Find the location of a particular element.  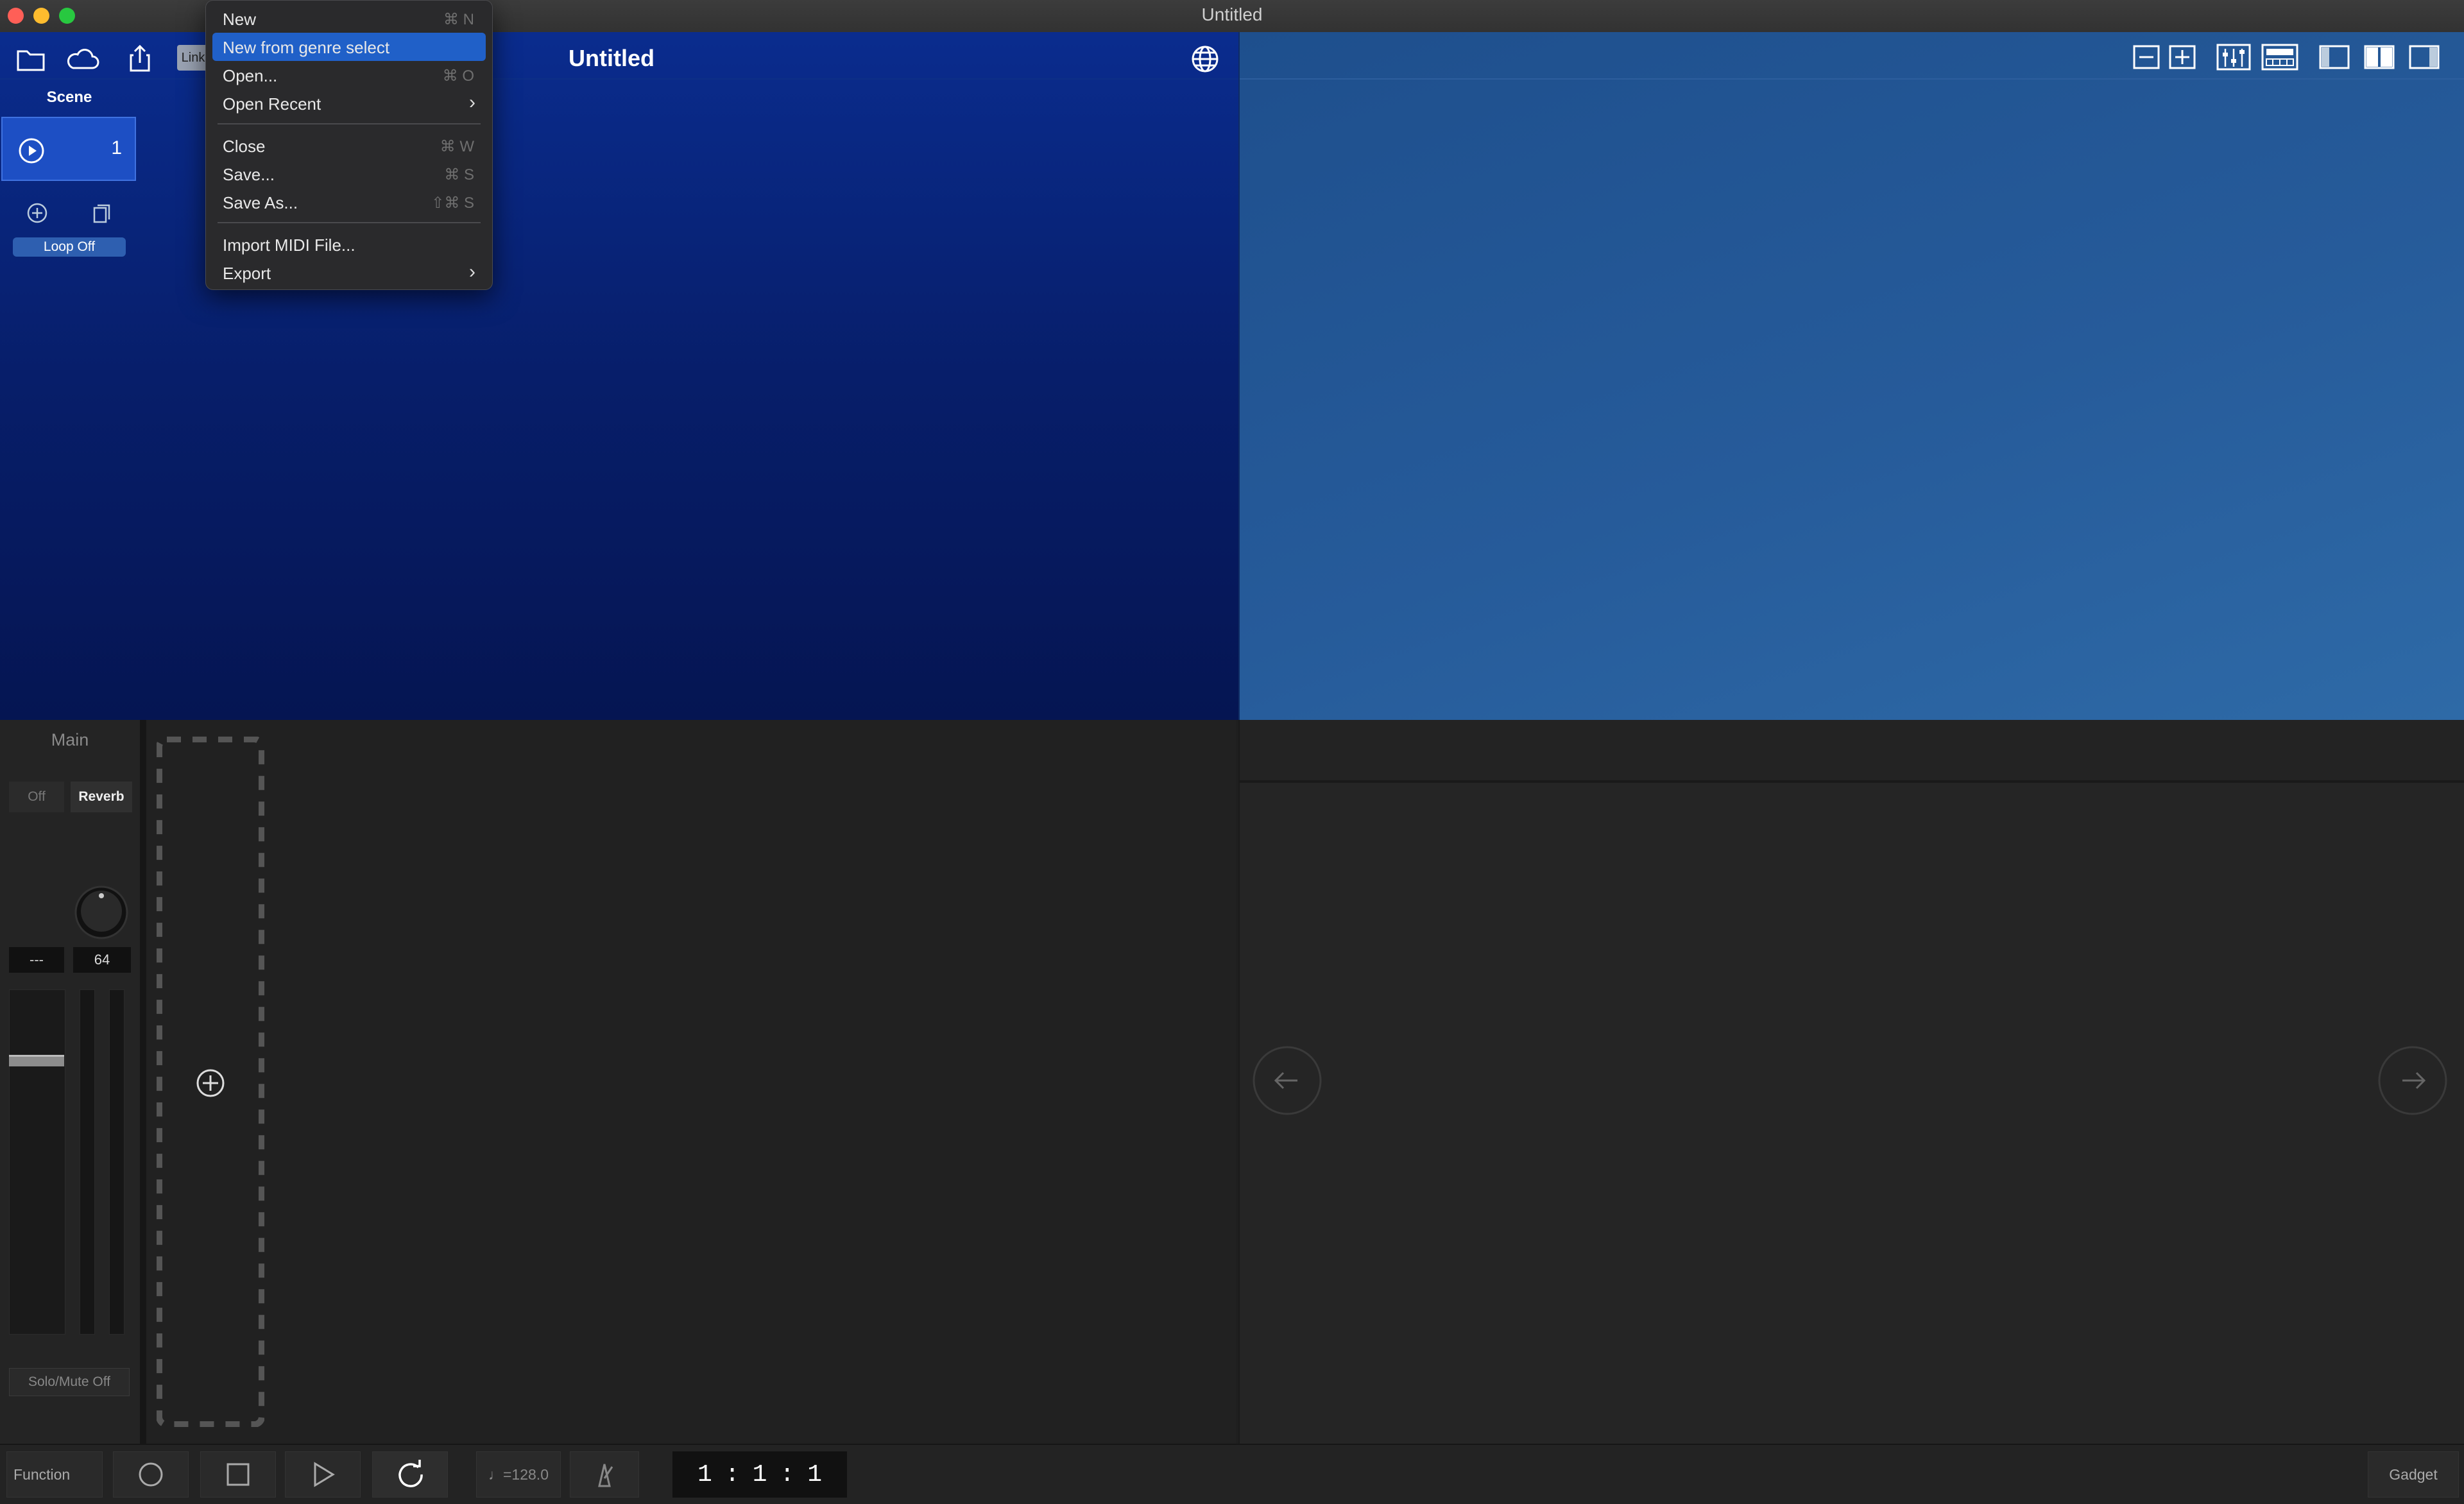

function-button: Function is located at coordinates (55, 1474).